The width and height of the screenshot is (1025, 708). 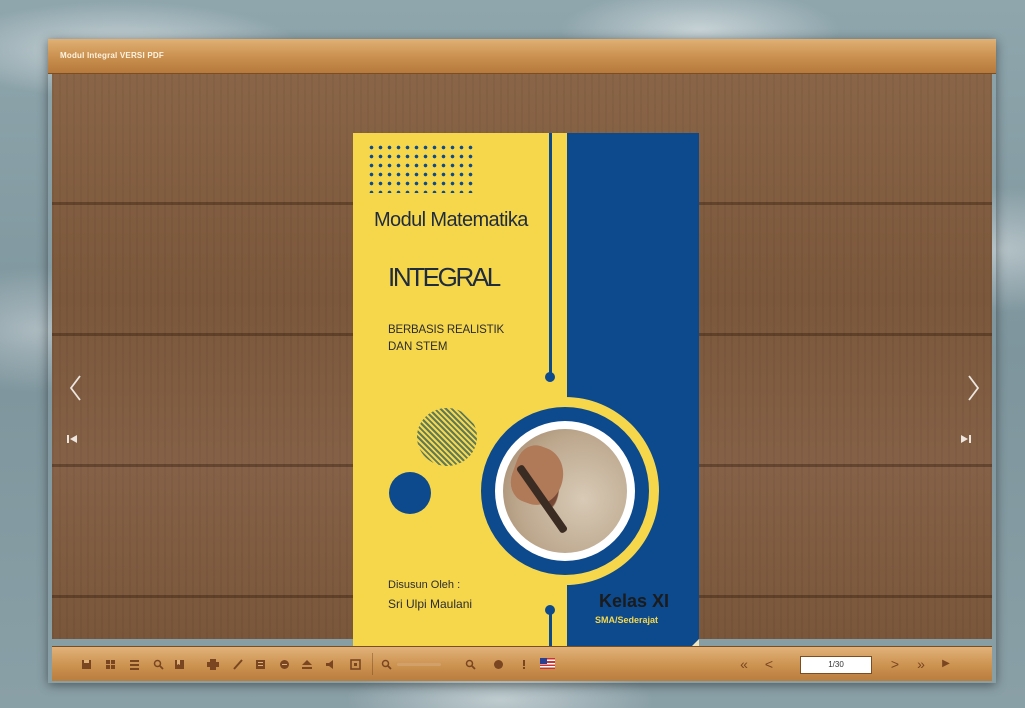 What do you see at coordinates (410, 493) in the screenshot?
I see `cover-small-blue-circle` at bounding box center [410, 493].